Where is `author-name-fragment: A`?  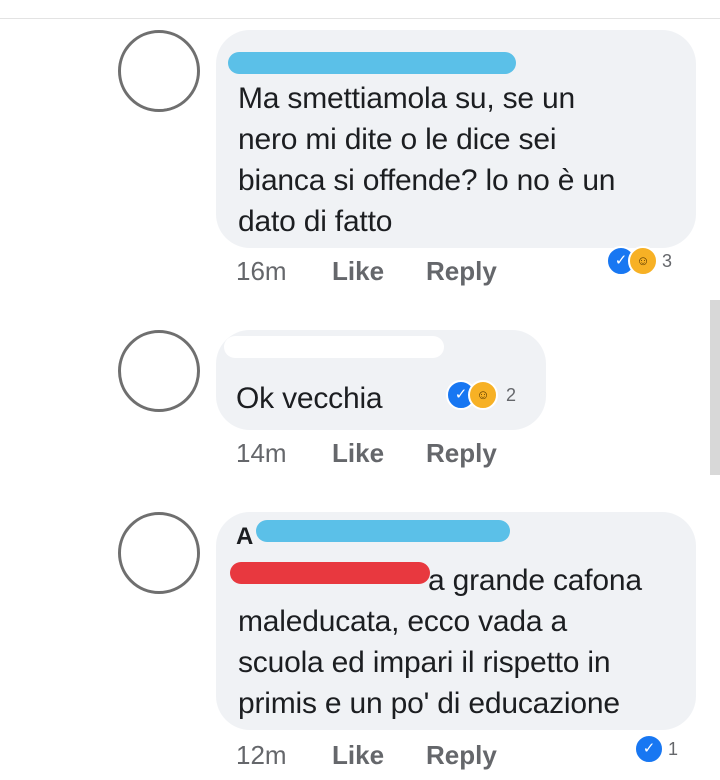
author-name-fragment: A is located at coordinates (245, 536).